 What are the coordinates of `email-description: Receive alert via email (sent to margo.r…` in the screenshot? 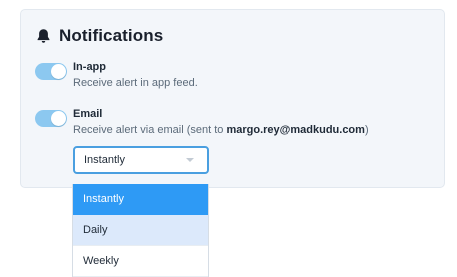 It's located at (221, 130).